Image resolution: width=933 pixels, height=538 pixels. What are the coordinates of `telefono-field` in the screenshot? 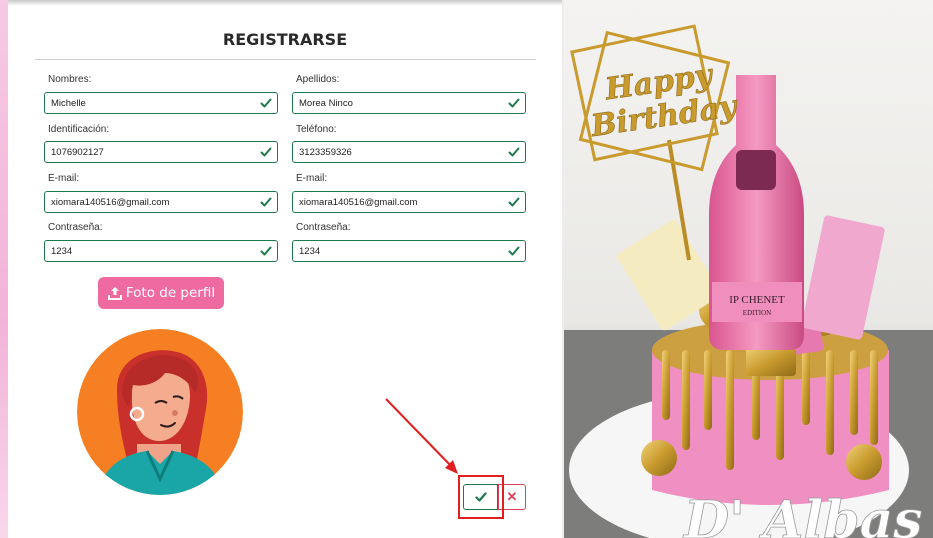 It's located at (409, 152).